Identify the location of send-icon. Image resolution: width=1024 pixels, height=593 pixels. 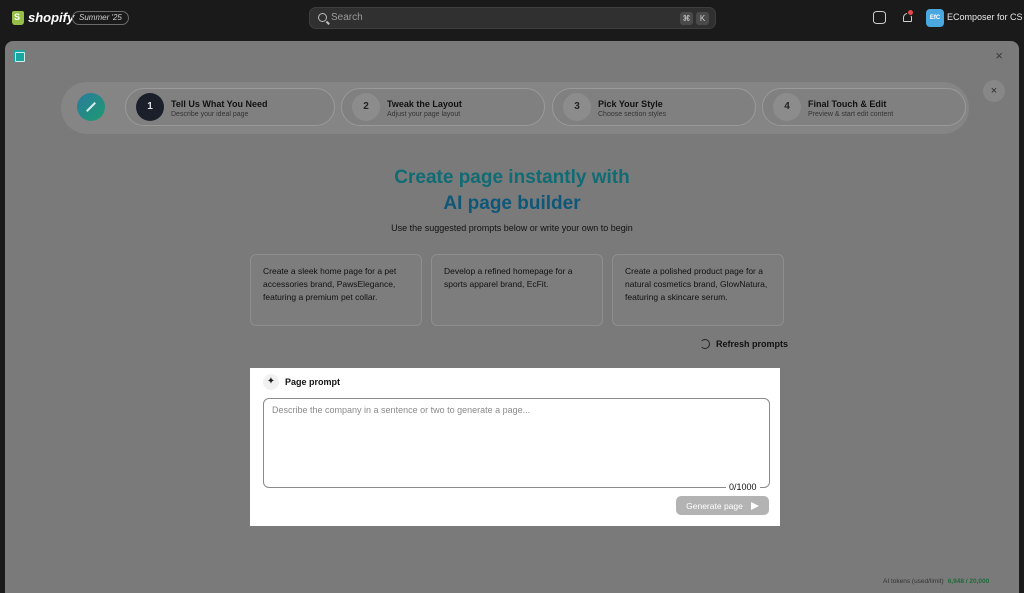
(754, 505).